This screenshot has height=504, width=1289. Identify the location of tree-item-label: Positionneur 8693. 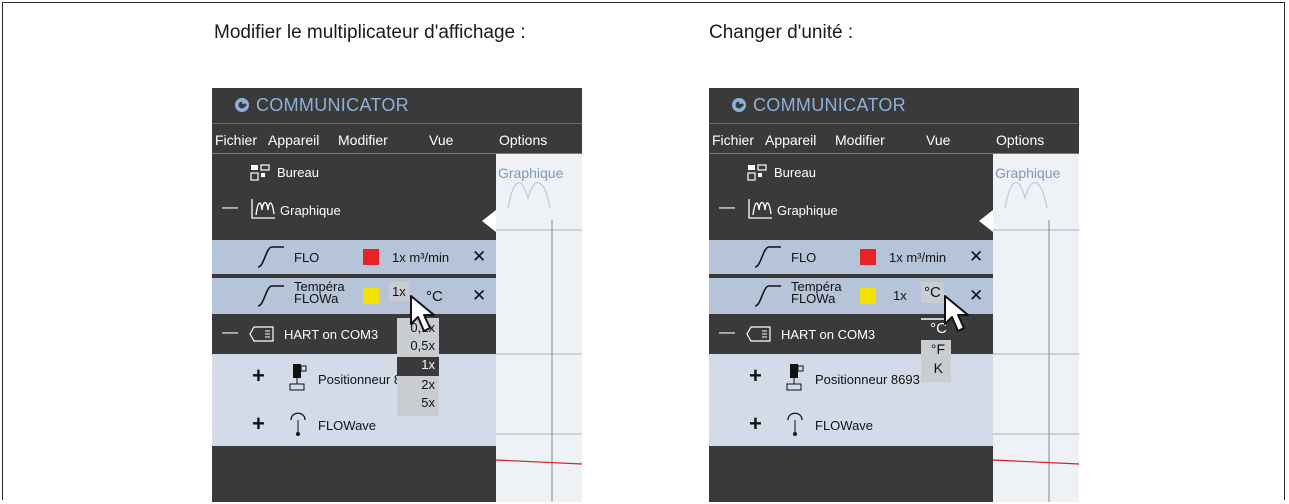
(867, 379).